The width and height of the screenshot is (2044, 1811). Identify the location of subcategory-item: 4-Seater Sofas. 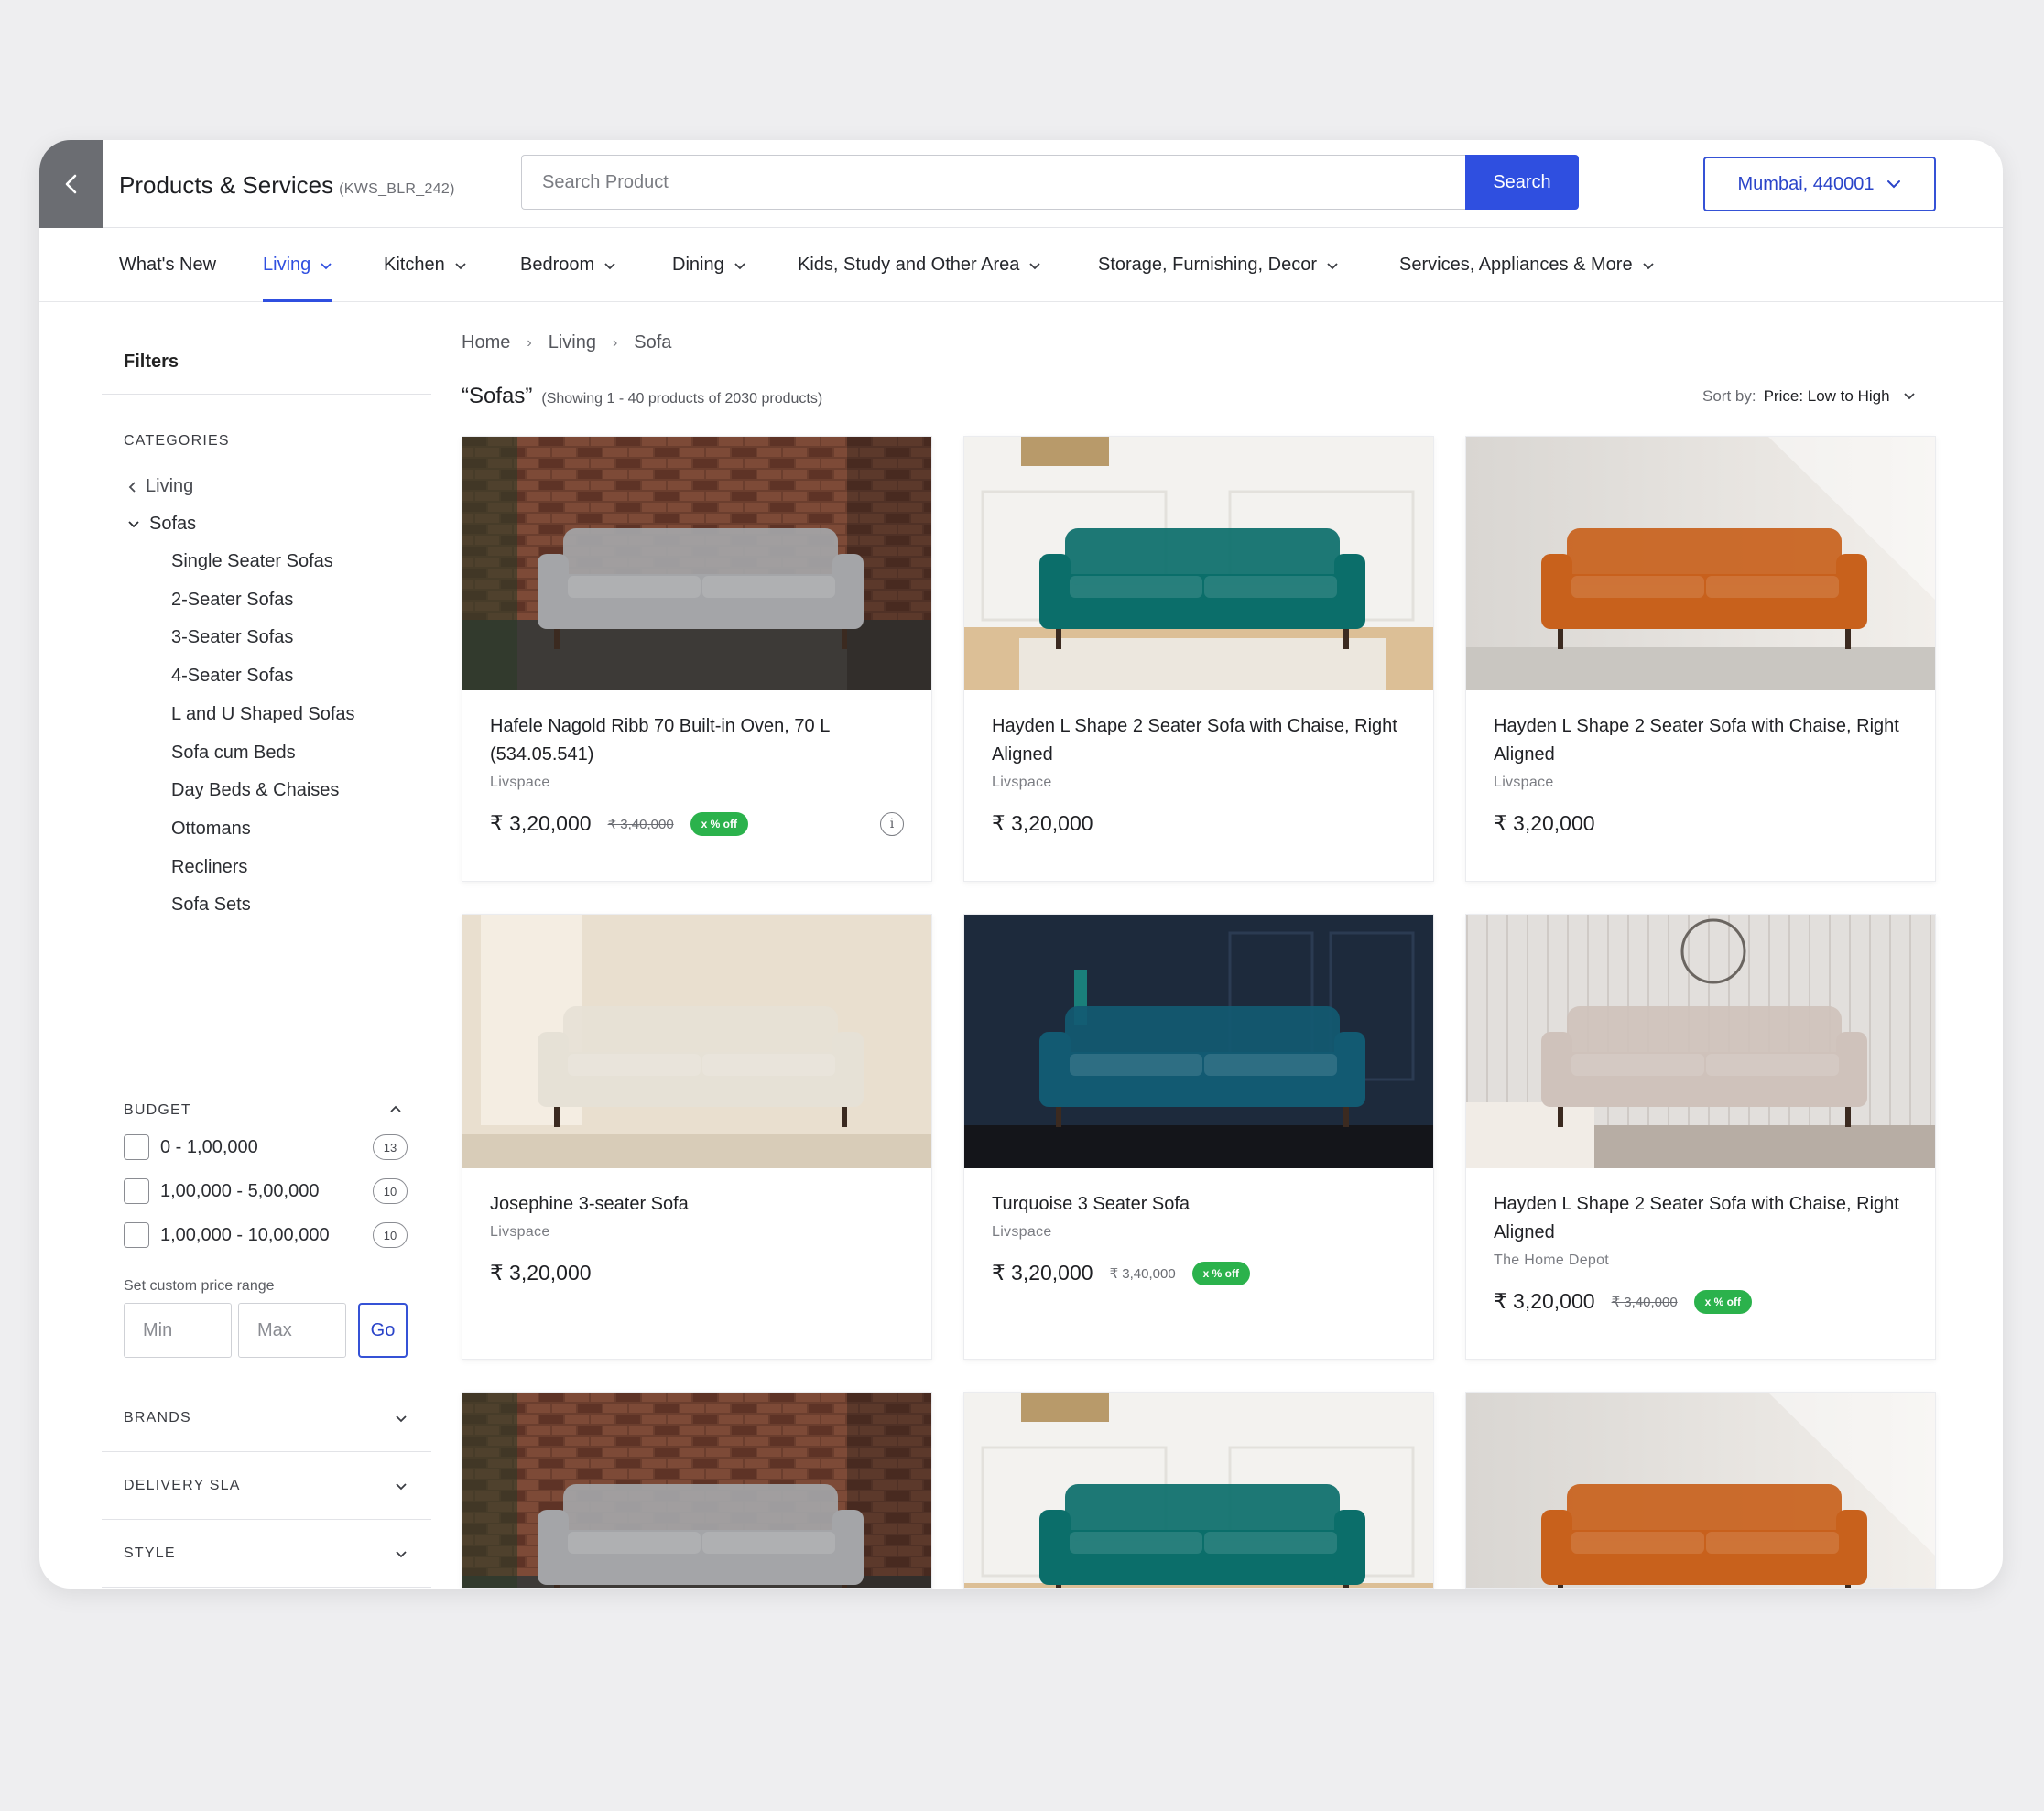
(232, 676).